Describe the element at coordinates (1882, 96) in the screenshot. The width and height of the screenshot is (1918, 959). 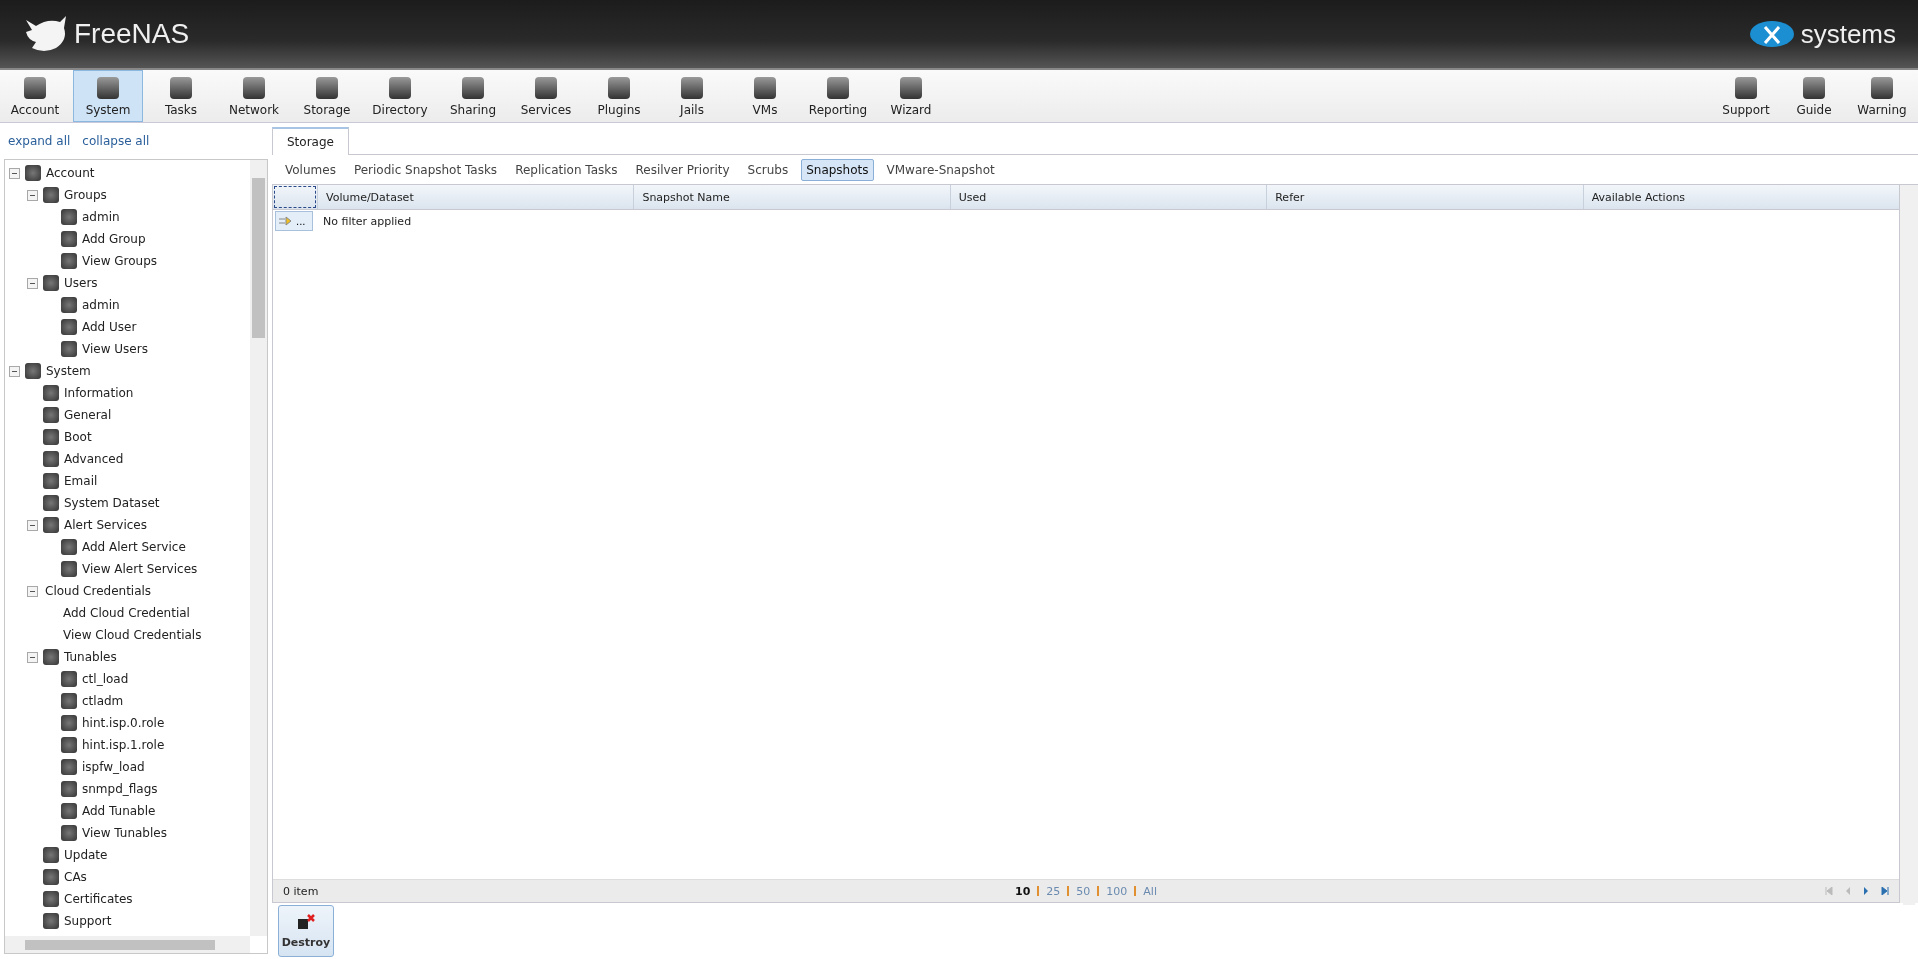
I see `toolbar-button: Warning` at that location.